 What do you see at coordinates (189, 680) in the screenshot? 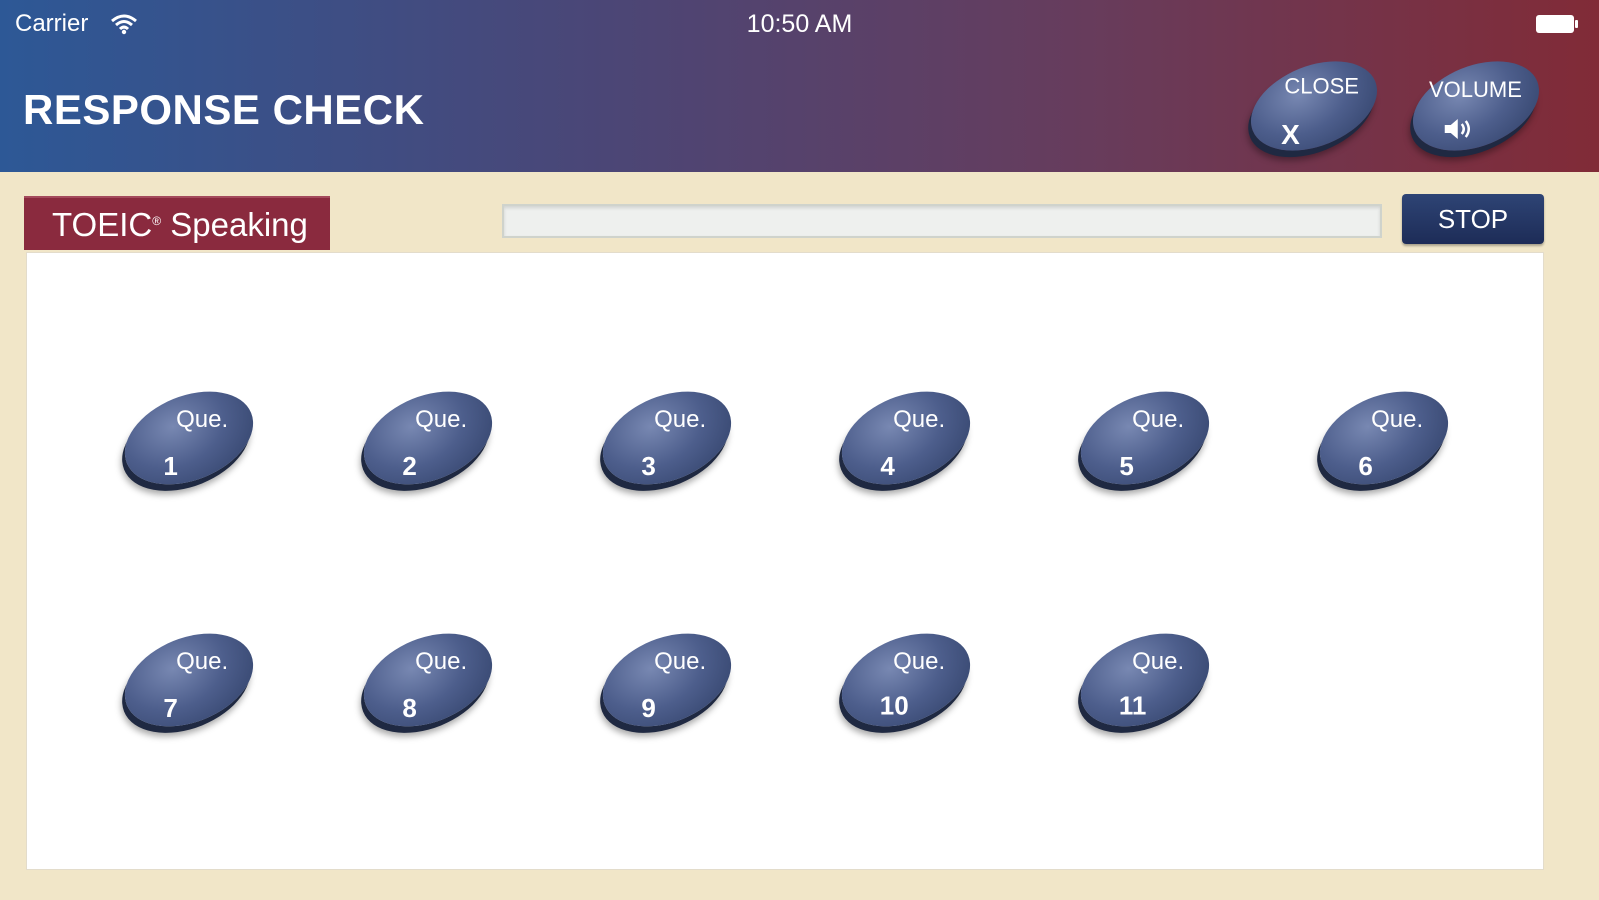
I see `question-button-7: Que. 7` at bounding box center [189, 680].